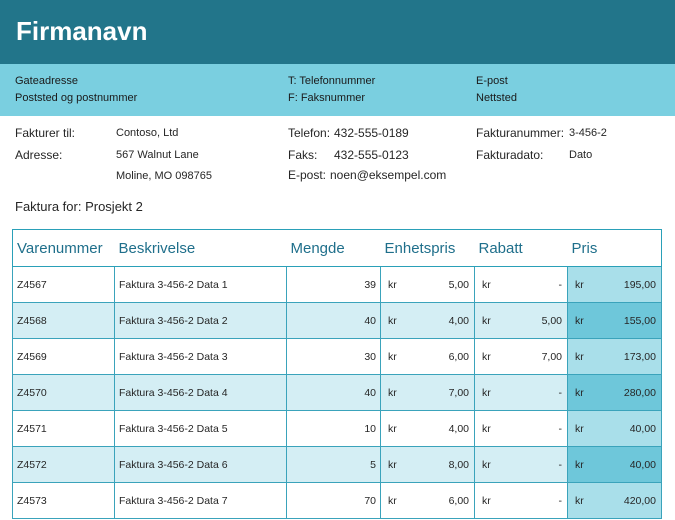 Image resolution: width=675 pixels, height=520 pixels. Describe the element at coordinates (200, 320) in the screenshot. I see `description-cell: Faktura 3-456-2 Data 2` at that location.